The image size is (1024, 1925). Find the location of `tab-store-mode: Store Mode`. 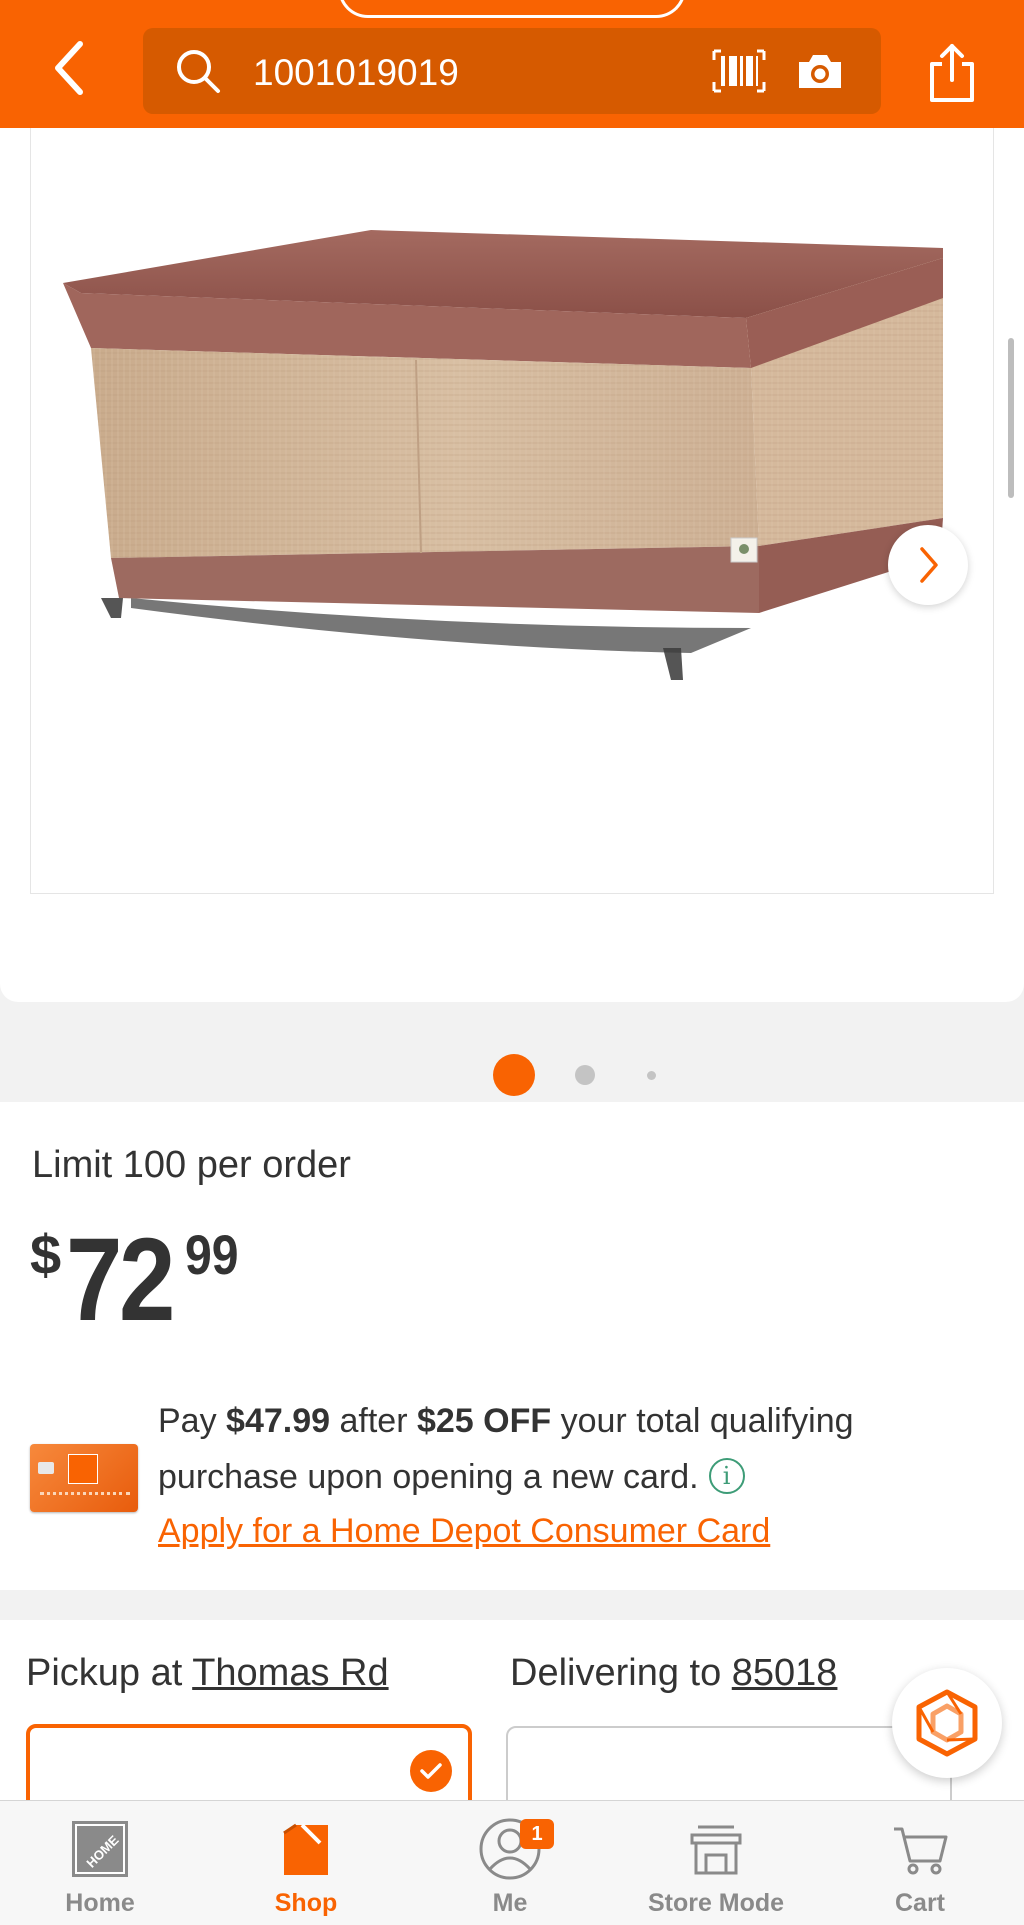

tab-store-mode: Store Mode is located at coordinates (716, 1863).